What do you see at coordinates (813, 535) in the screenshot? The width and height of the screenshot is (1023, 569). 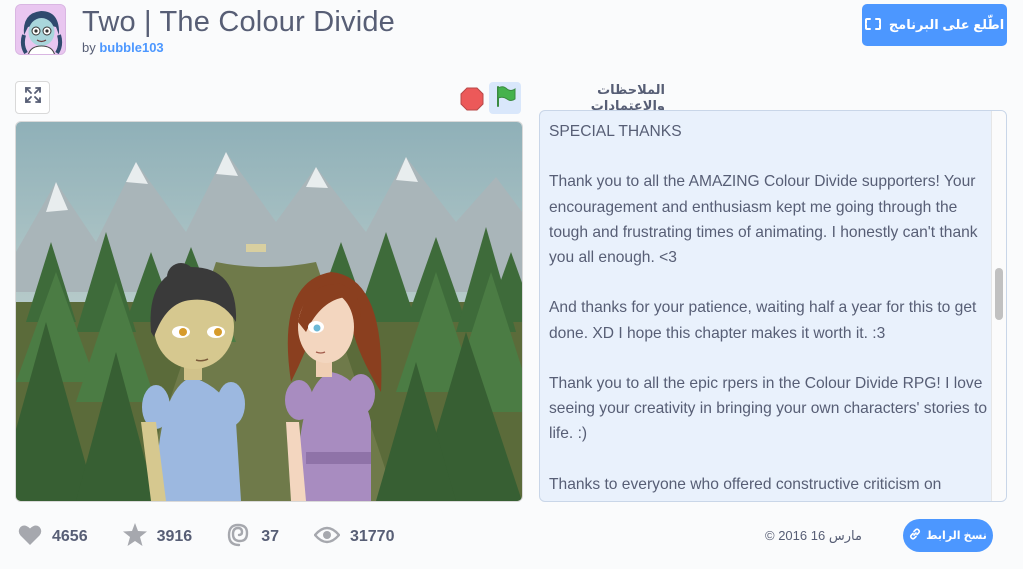 I see `share-date: مارس 16 2016 ©` at bounding box center [813, 535].